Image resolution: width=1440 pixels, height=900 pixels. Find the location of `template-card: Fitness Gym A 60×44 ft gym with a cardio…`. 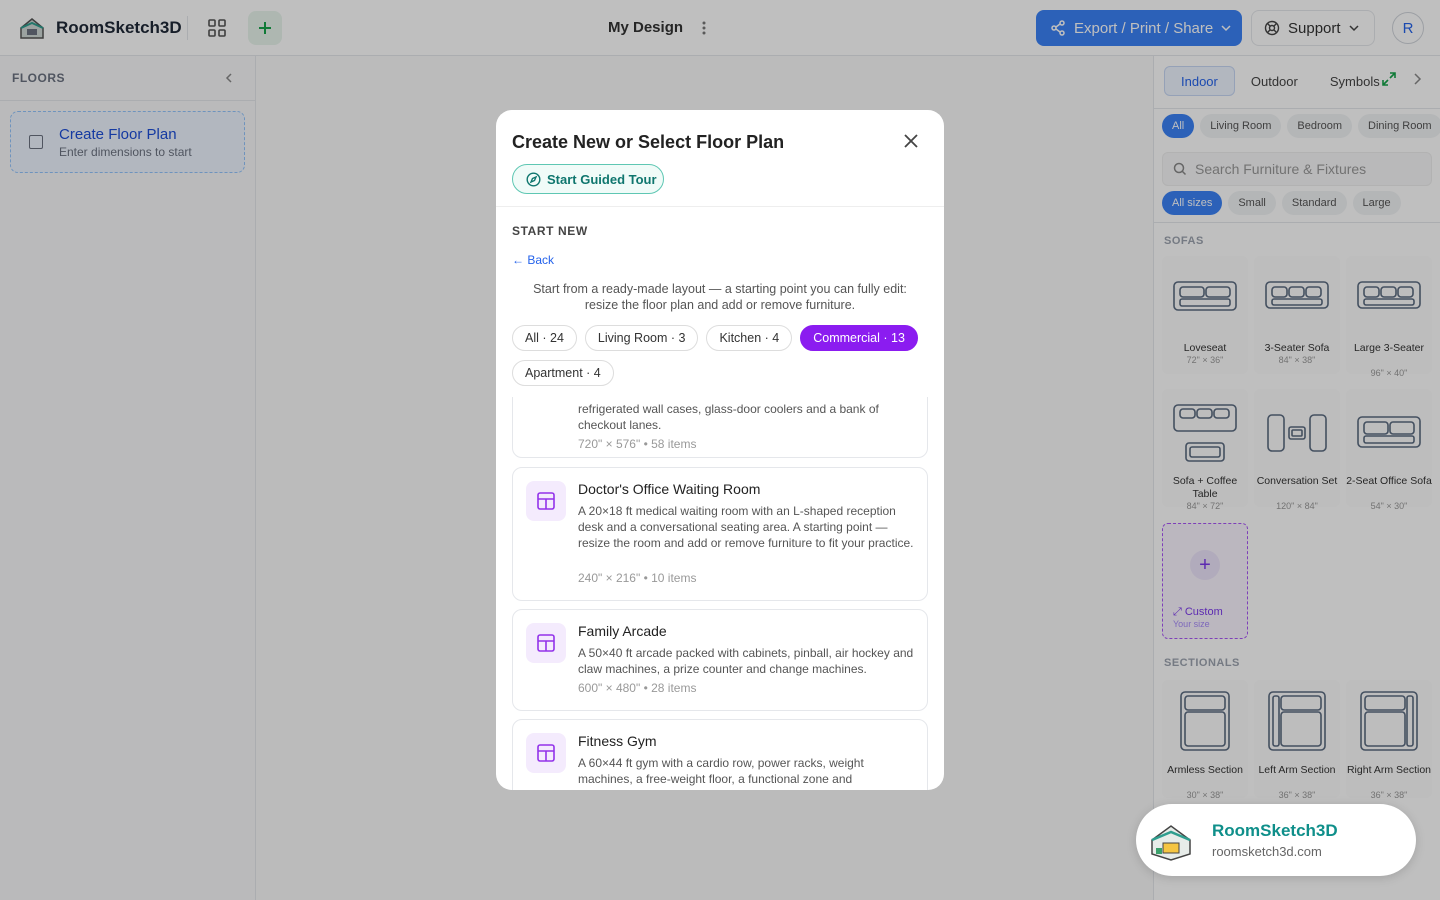

template-card: Fitness Gym A 60×44 ft gym with a cardio… is located at coordinates (720, 754).